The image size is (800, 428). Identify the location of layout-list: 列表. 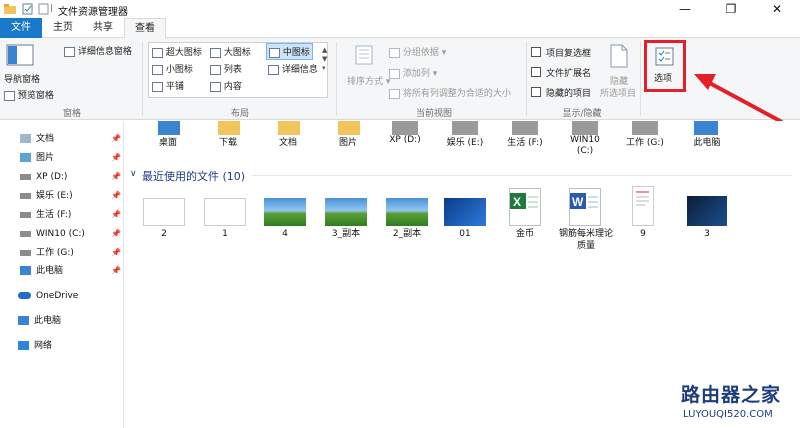
(226, 68).